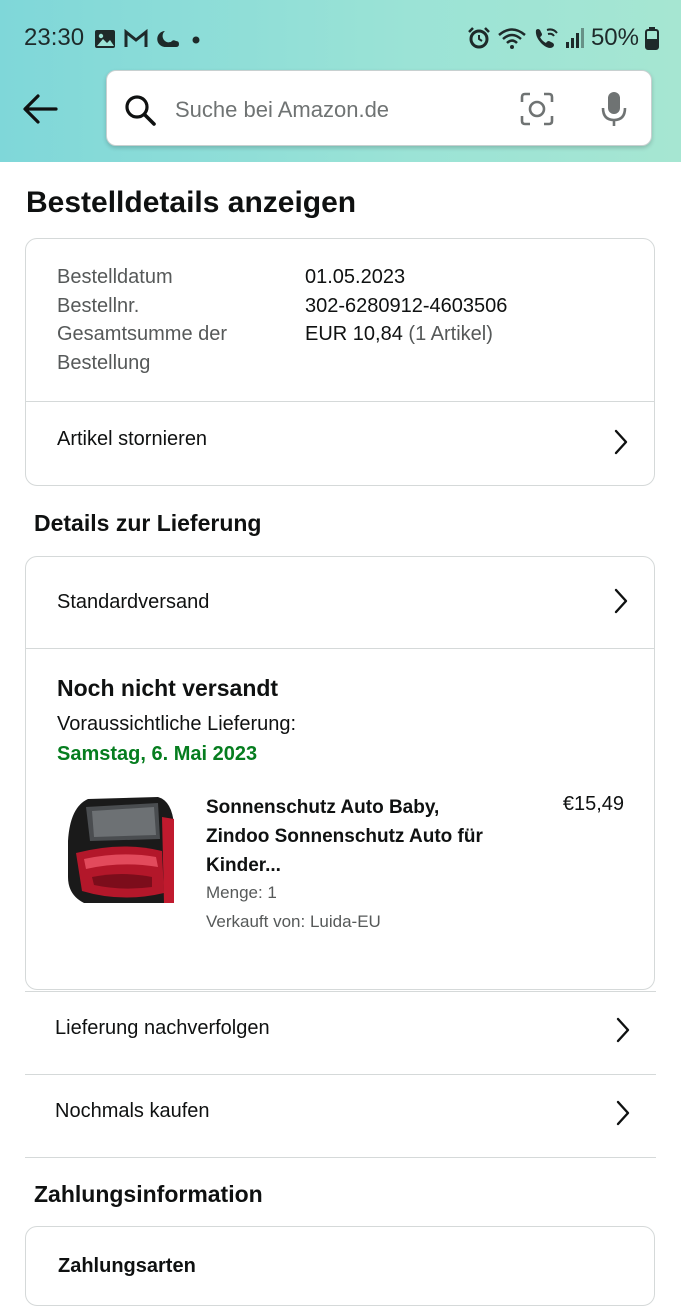 The width and height of the screenshot is (681, 1306). I want to click on product-quantity: Menge: 1, so click(241, 892).